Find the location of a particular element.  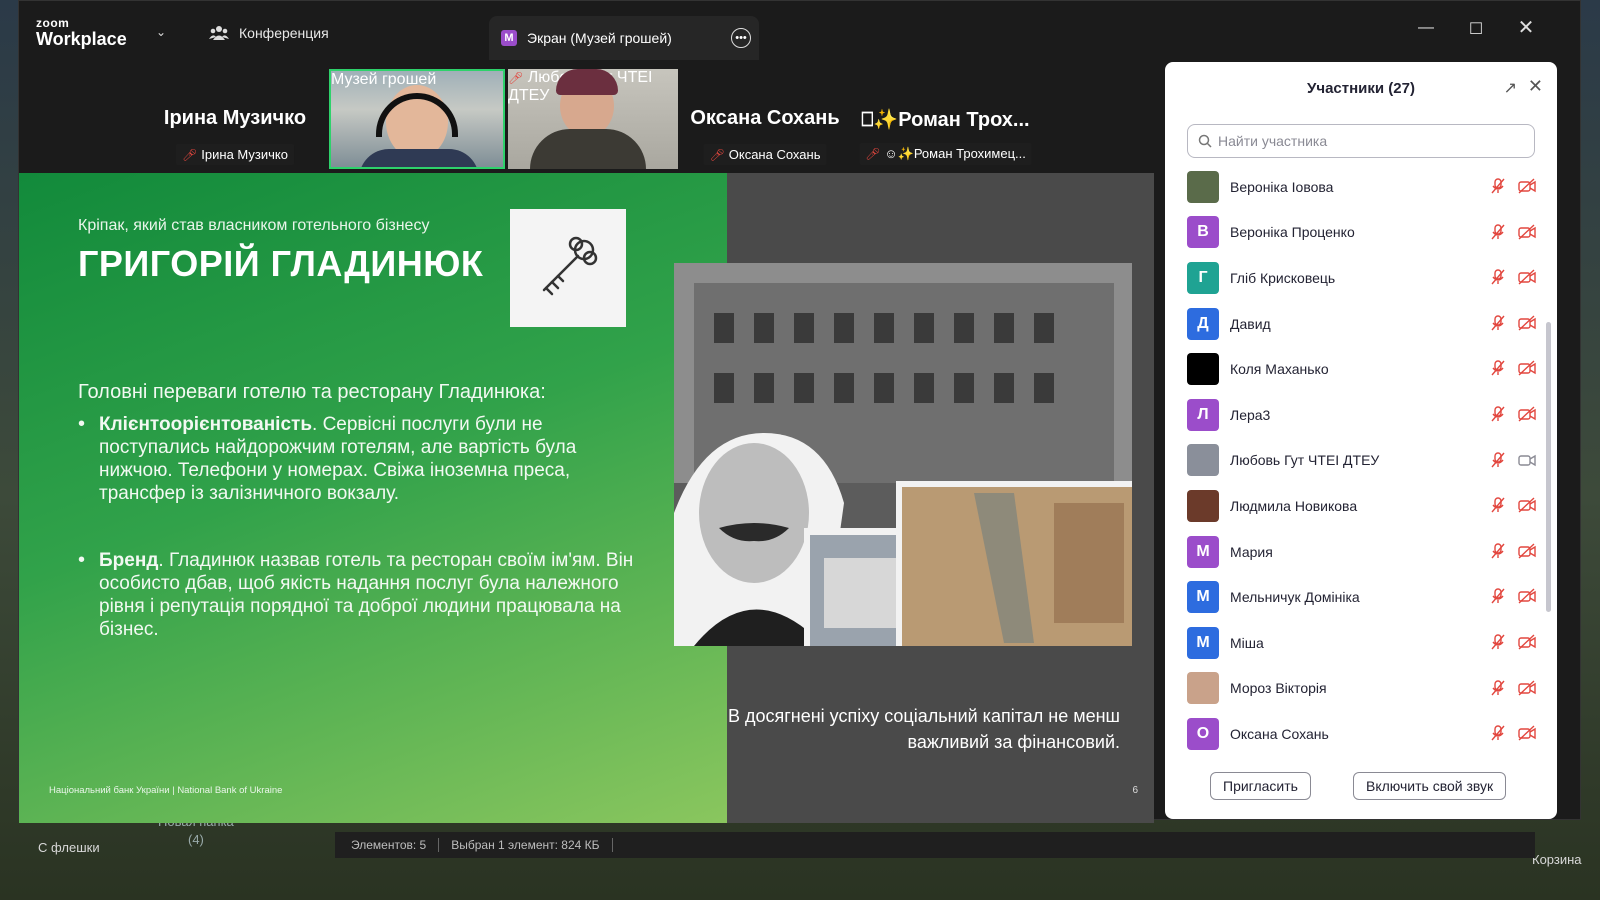

close-window-icon: ✕ is located at coordinates (1526, 27).